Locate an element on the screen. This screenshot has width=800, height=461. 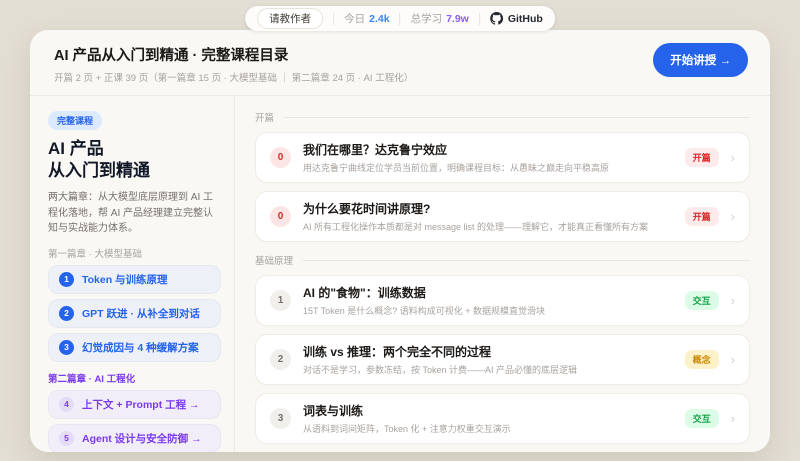
section-label: 基础原理 is located at coordinates (274, 261).